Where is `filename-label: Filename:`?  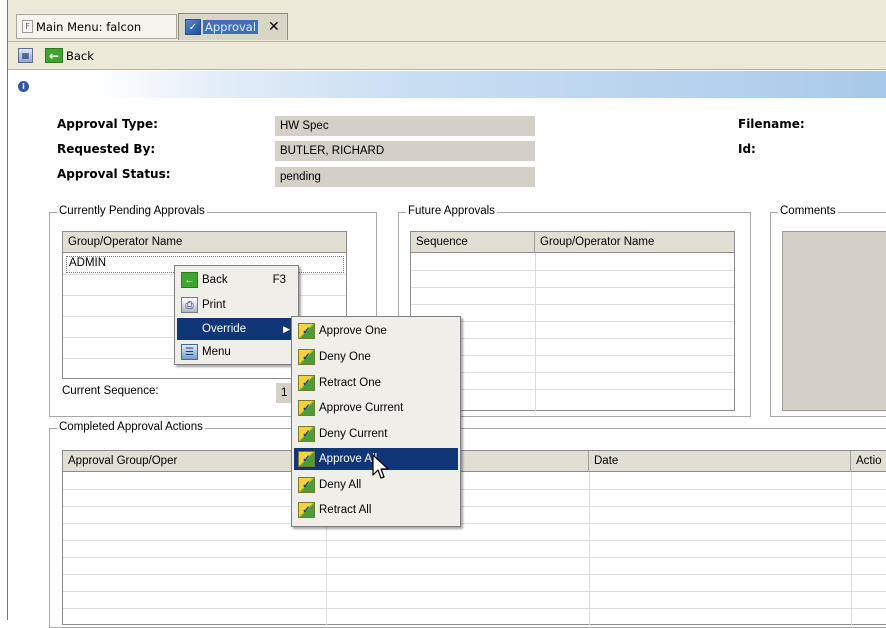
filename-label: Filename: is located at coordinates (771, 124).